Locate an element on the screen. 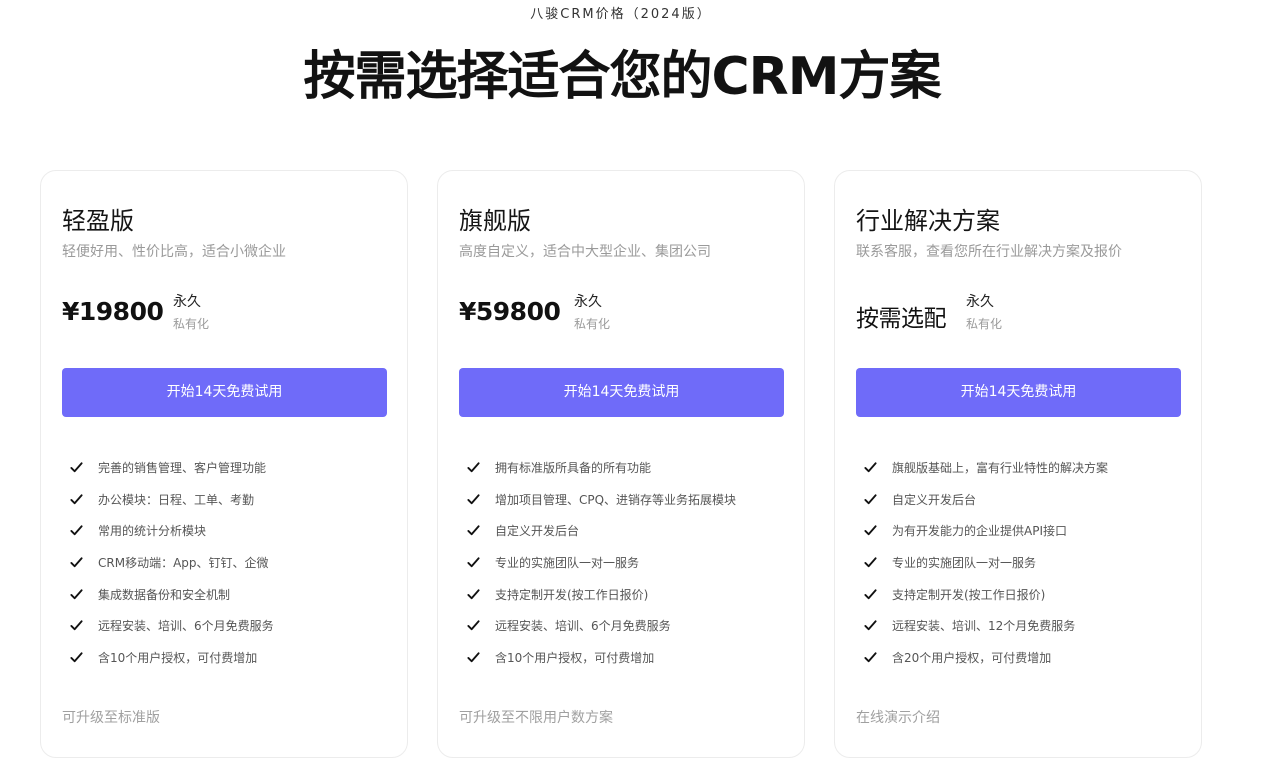  demo-link: 在线演示介绍 is located at coordinates (898, 717).